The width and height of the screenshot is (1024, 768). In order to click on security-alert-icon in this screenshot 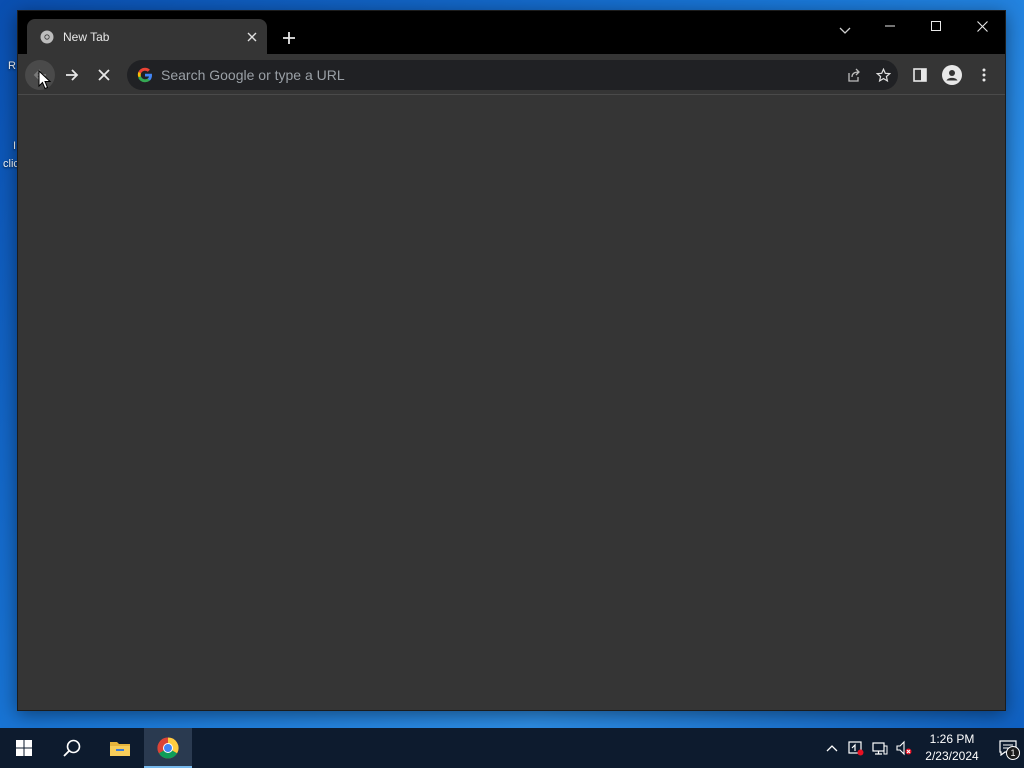, I will do `click(856, 748)`.